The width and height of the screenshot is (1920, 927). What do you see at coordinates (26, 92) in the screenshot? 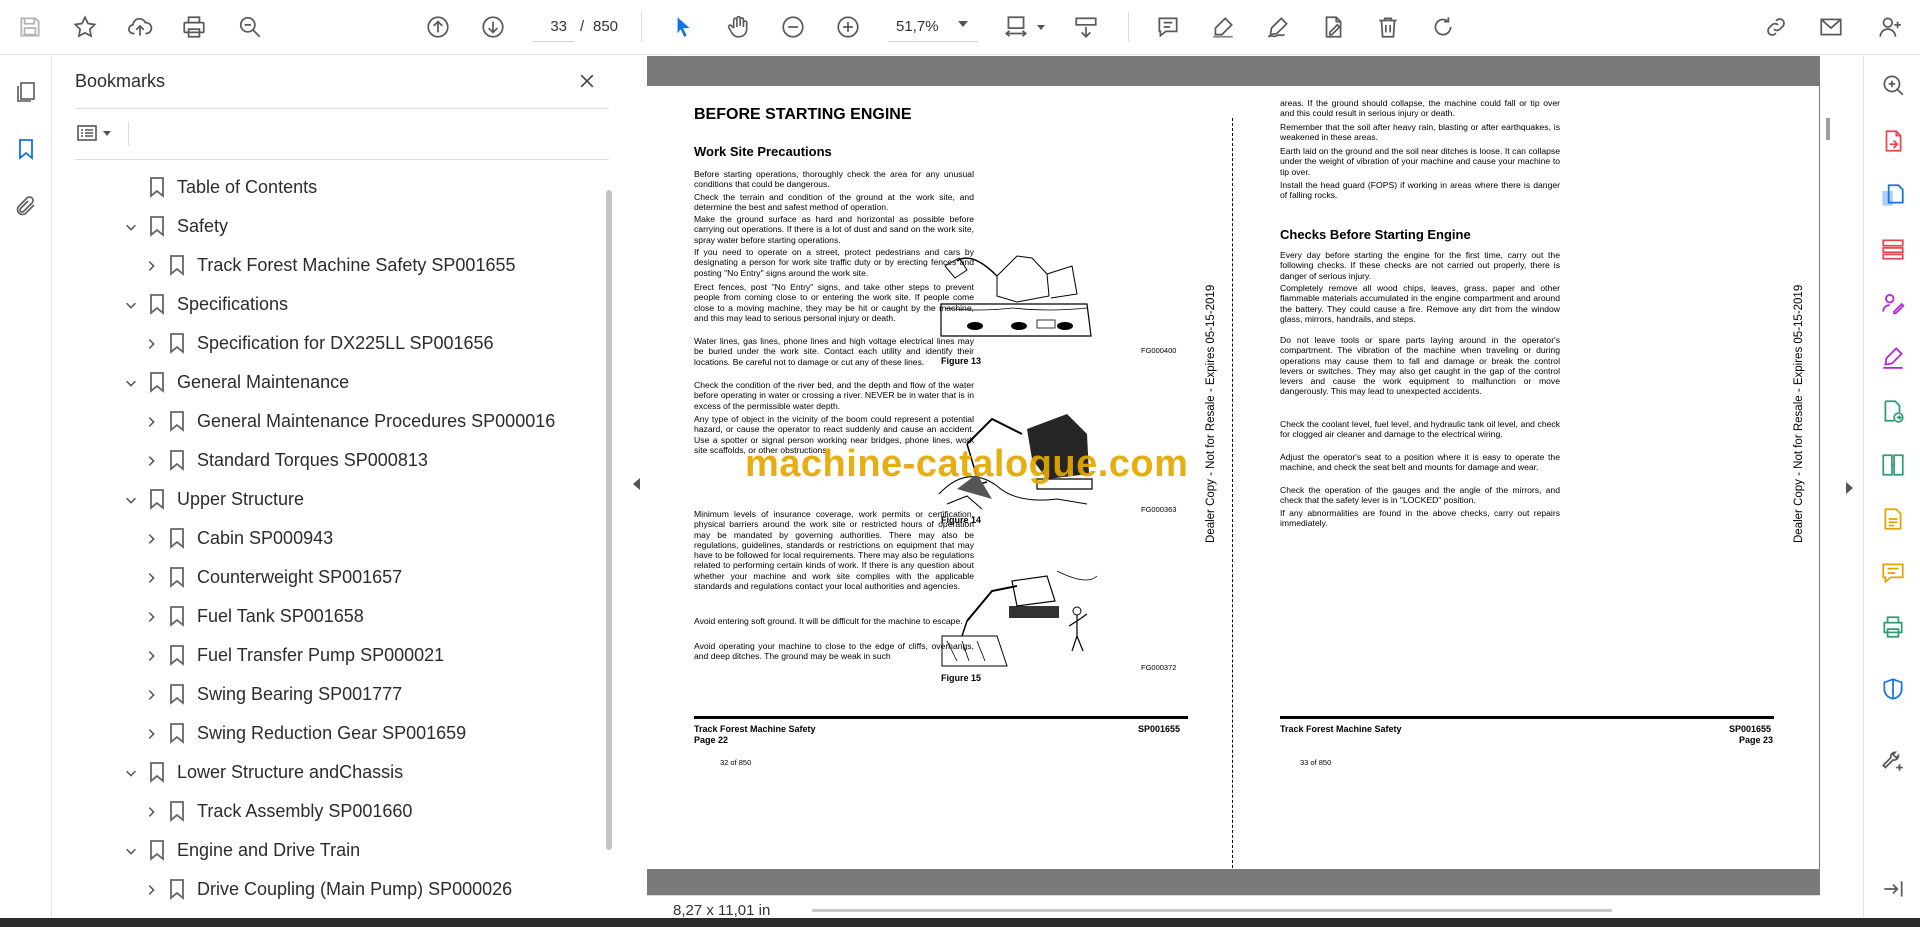
I see `page-thumbnails-icon` at bounding box center [26, 92].